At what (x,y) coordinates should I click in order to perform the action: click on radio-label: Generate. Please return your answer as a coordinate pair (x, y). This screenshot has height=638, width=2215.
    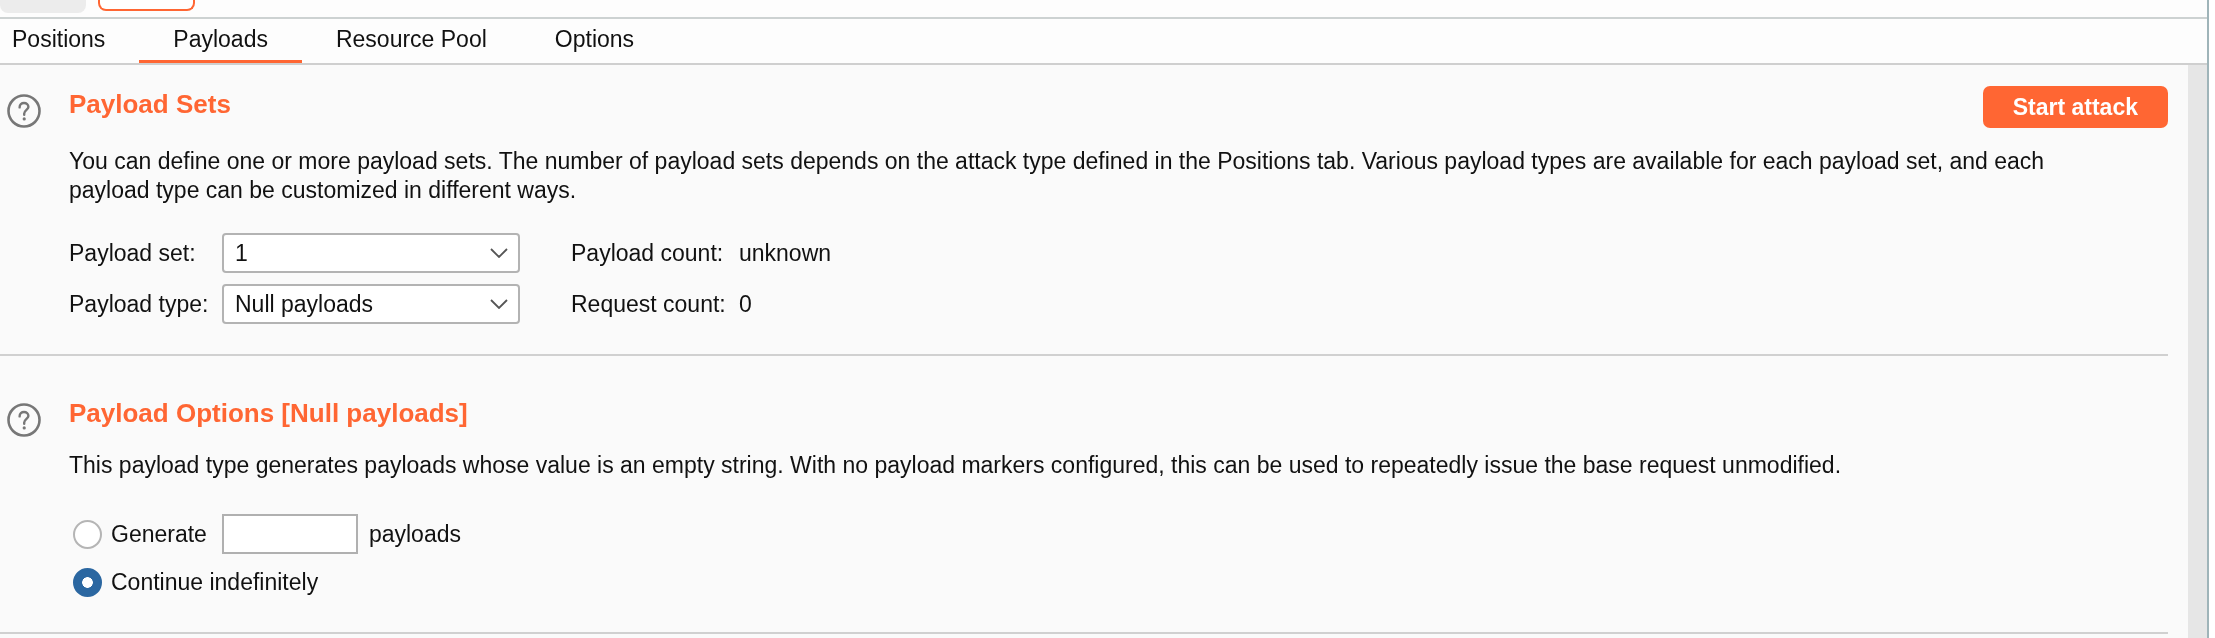
    Looking at the image, I should click on (159, 534).